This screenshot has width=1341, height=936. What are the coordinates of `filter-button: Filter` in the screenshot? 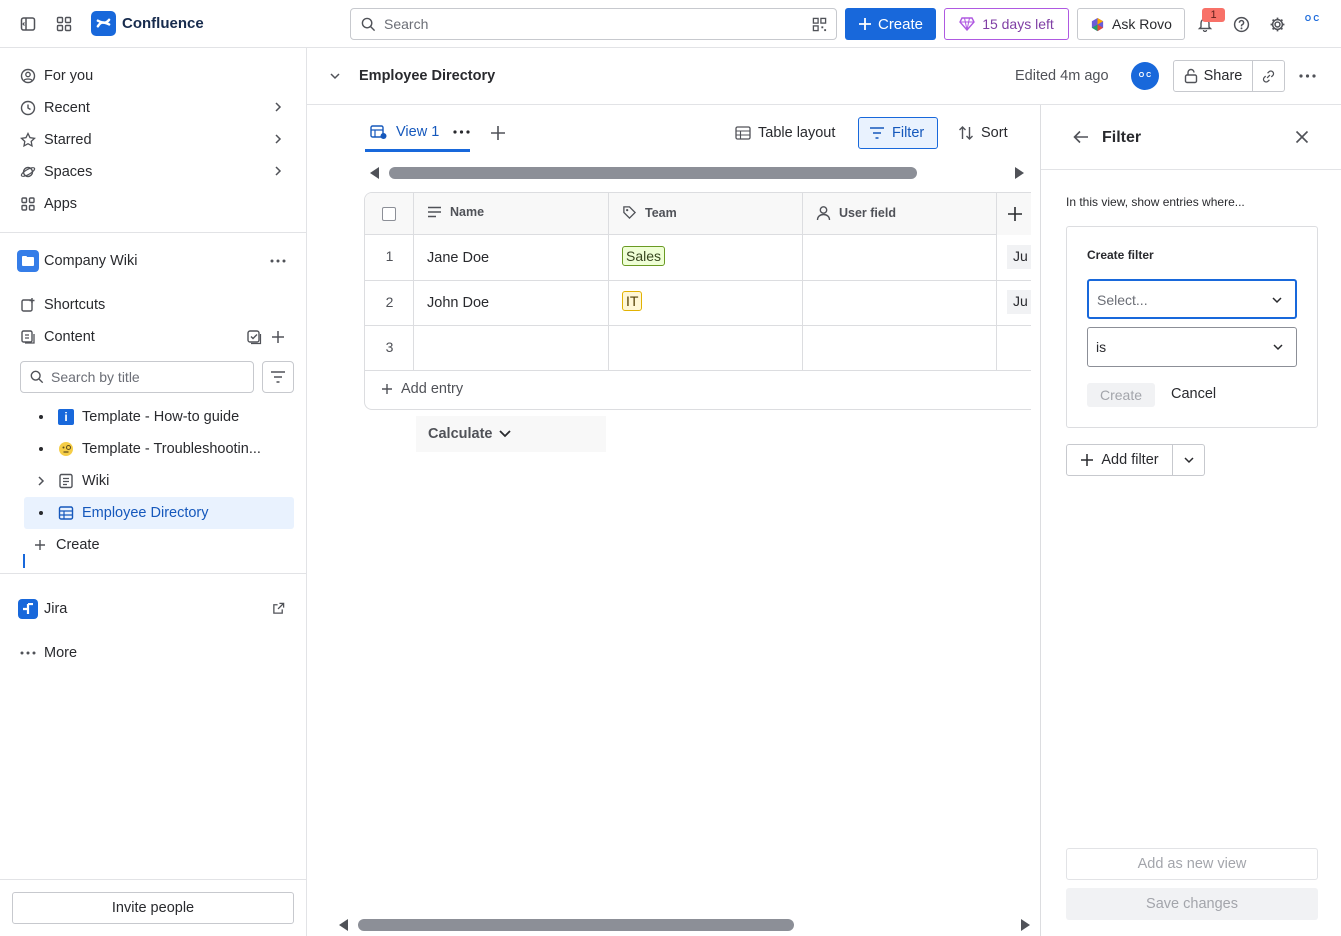 It's located at (898, 133).